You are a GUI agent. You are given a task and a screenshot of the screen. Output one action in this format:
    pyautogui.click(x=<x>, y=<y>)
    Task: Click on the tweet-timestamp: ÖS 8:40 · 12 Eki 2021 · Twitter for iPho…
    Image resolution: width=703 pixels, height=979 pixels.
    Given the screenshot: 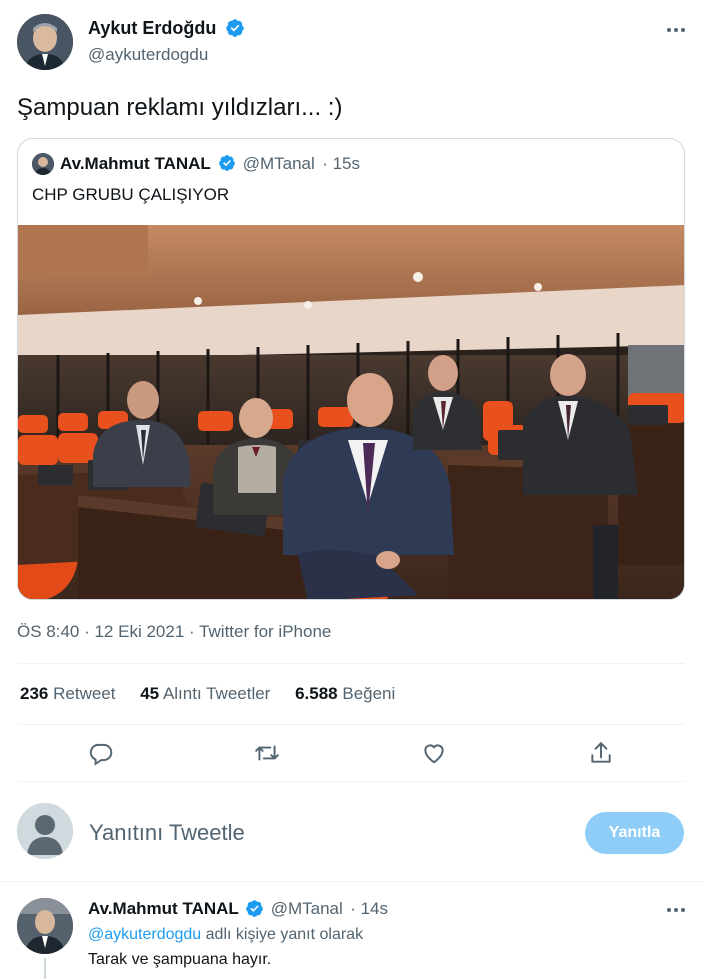 What is the action you would take?
    pyautogui.click(x=174, y=632)
    